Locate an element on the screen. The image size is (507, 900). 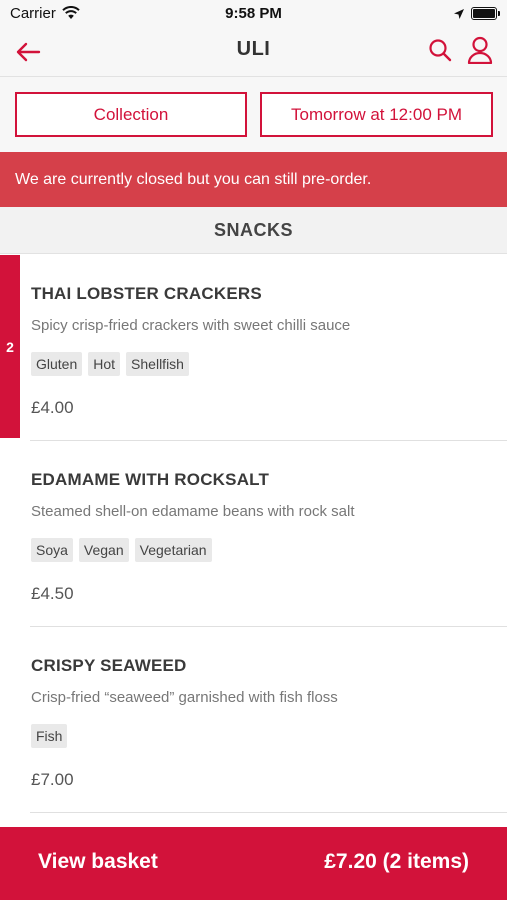
item-price: £4.00 is located at coordinates (52, 407).